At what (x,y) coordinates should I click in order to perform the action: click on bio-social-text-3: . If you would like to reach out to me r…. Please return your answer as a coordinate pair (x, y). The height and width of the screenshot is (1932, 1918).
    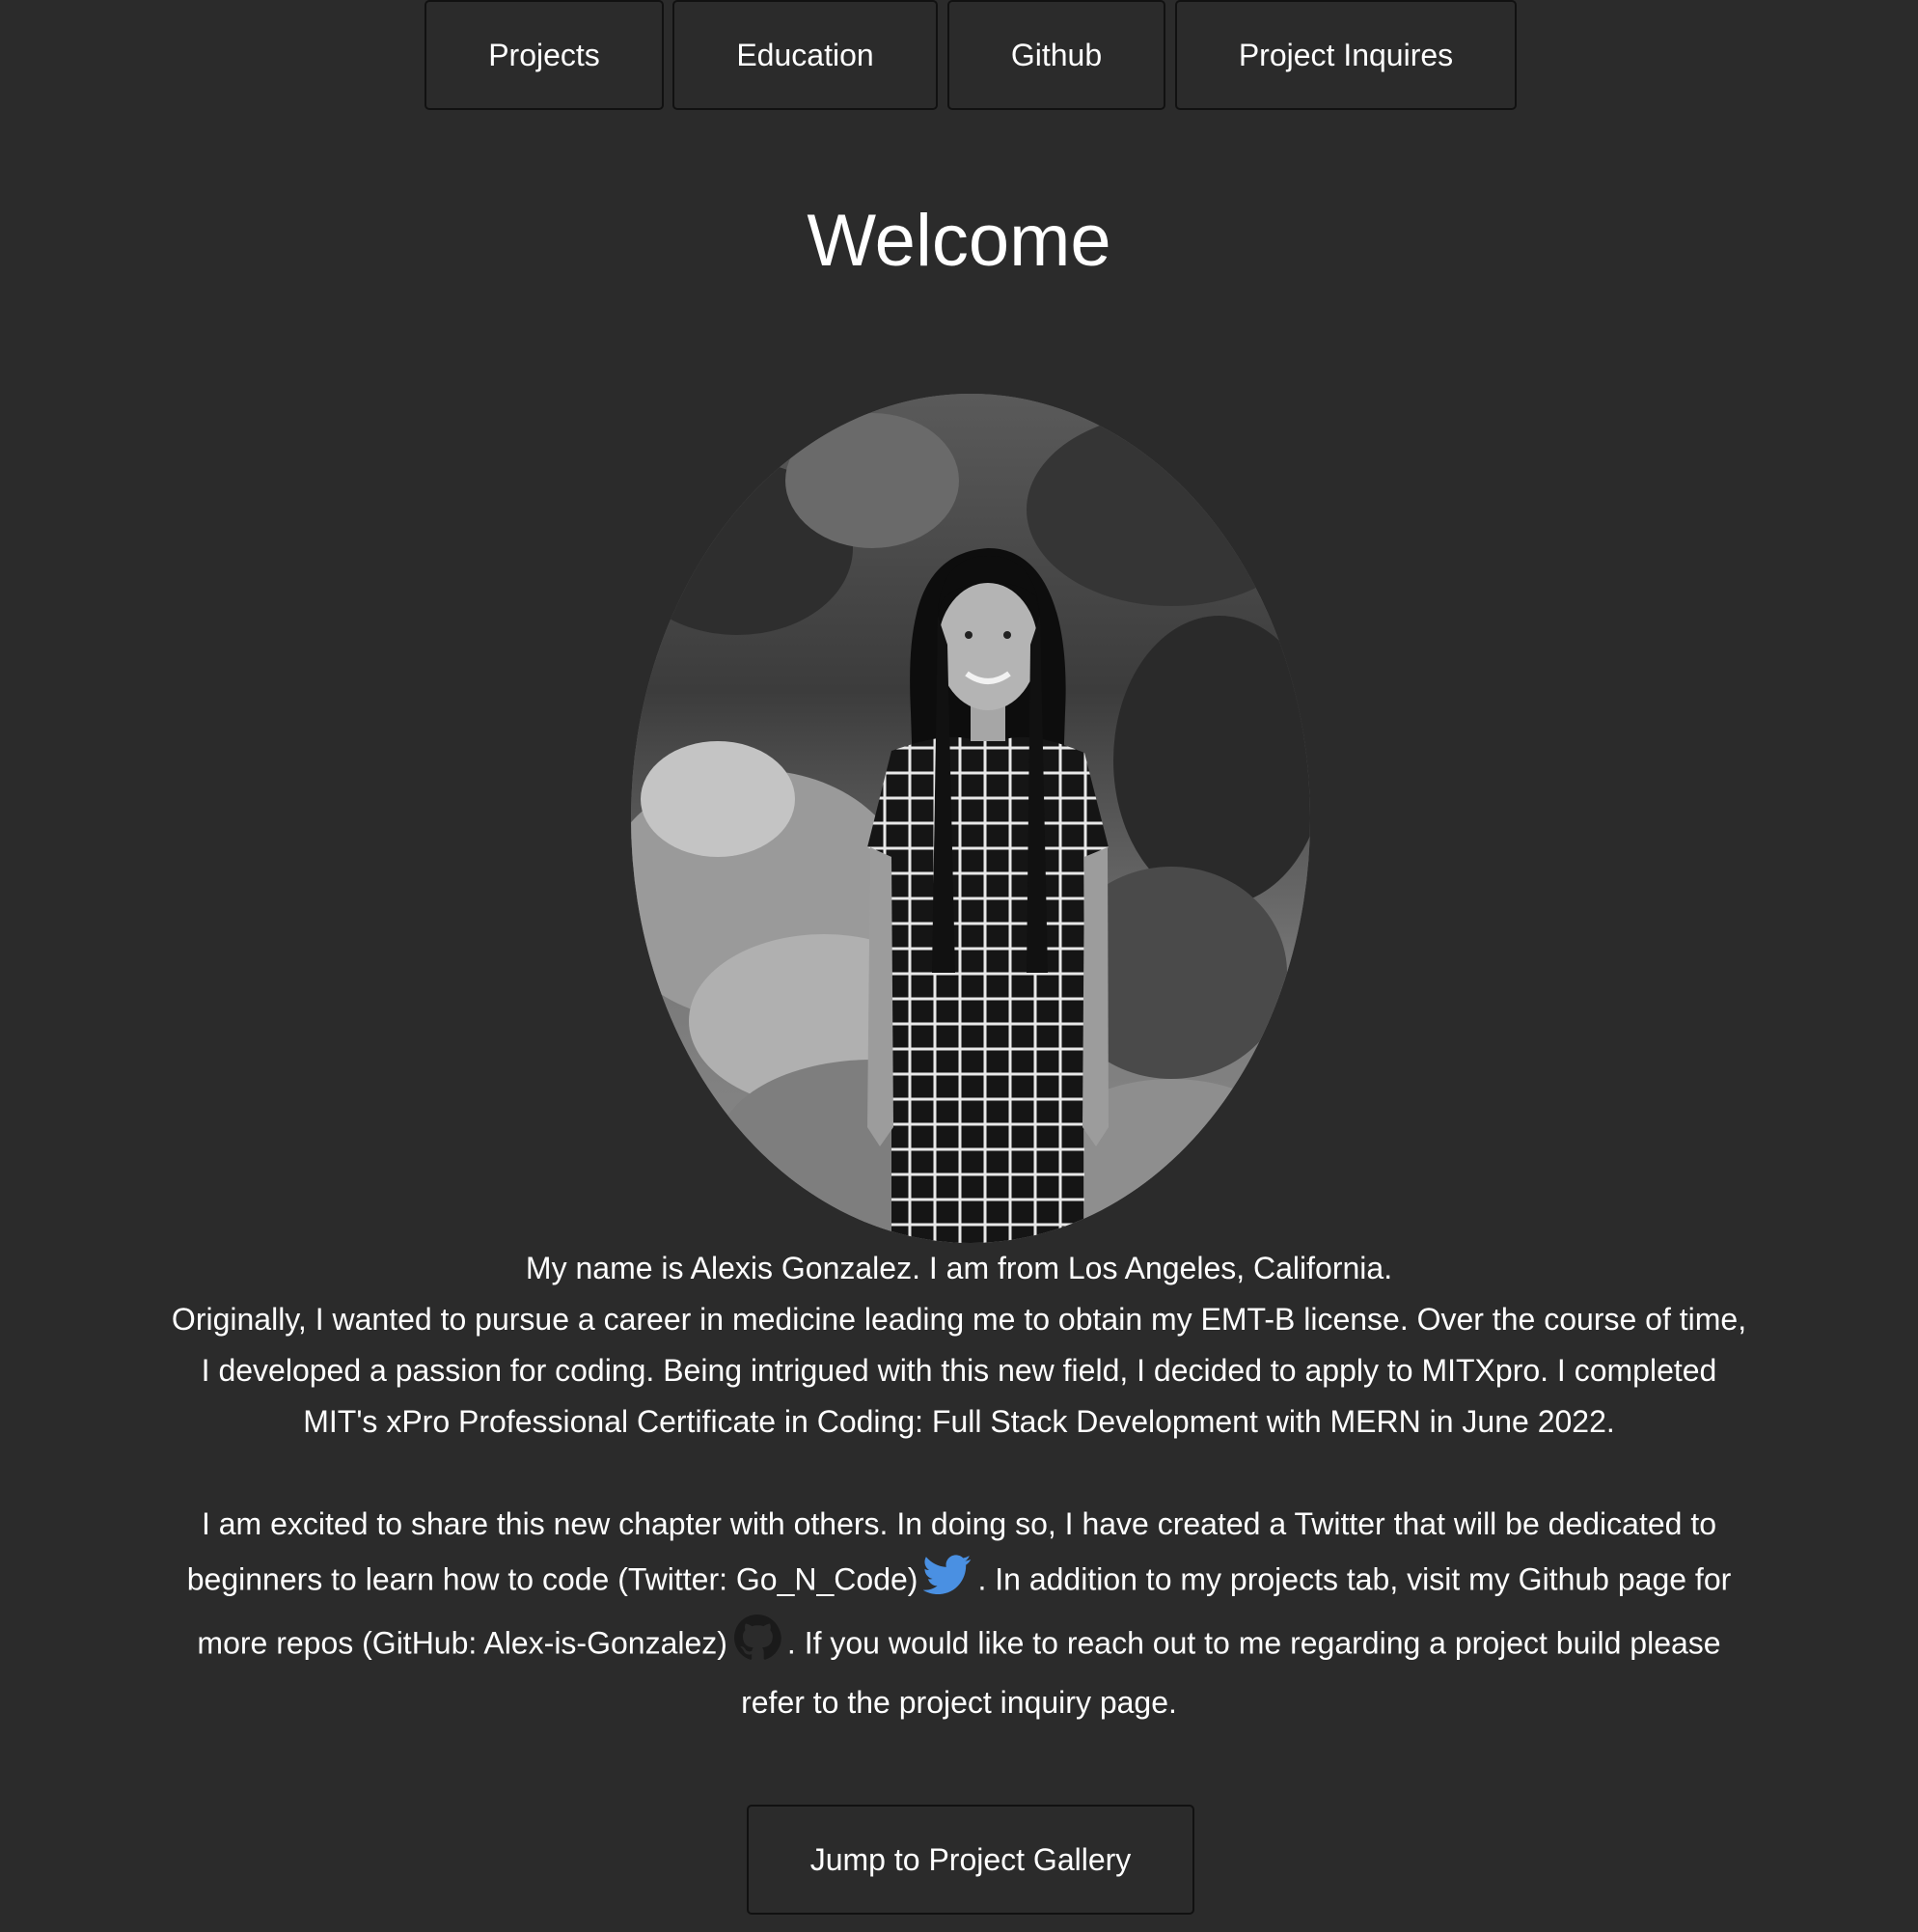
    Looking at the image, I should click on (1231, 1672).